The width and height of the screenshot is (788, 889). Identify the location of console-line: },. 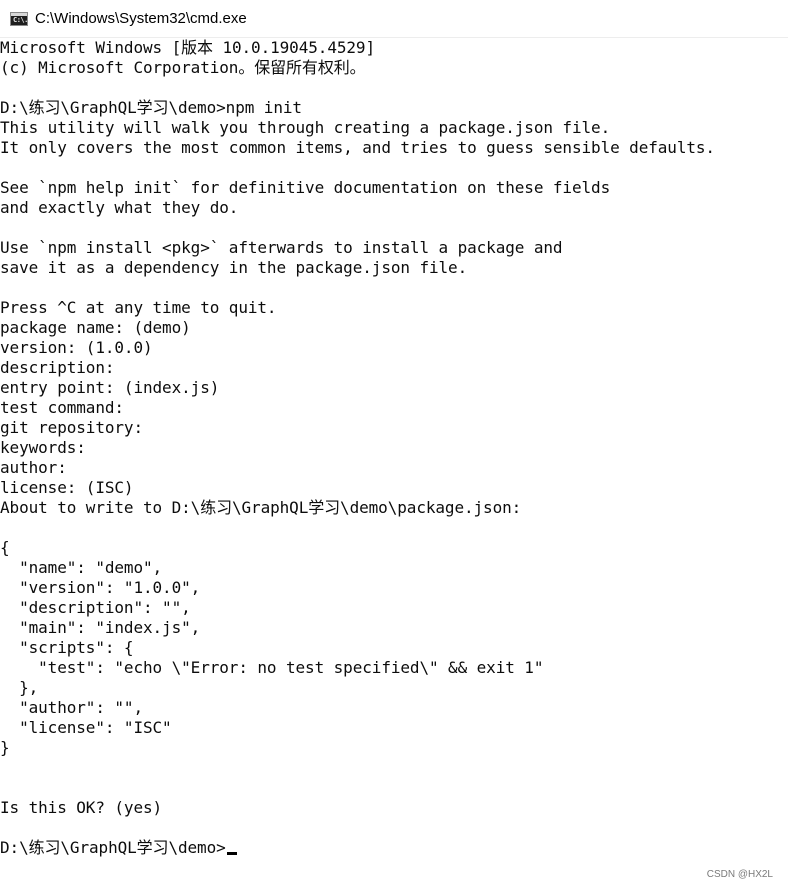
(19, 688).